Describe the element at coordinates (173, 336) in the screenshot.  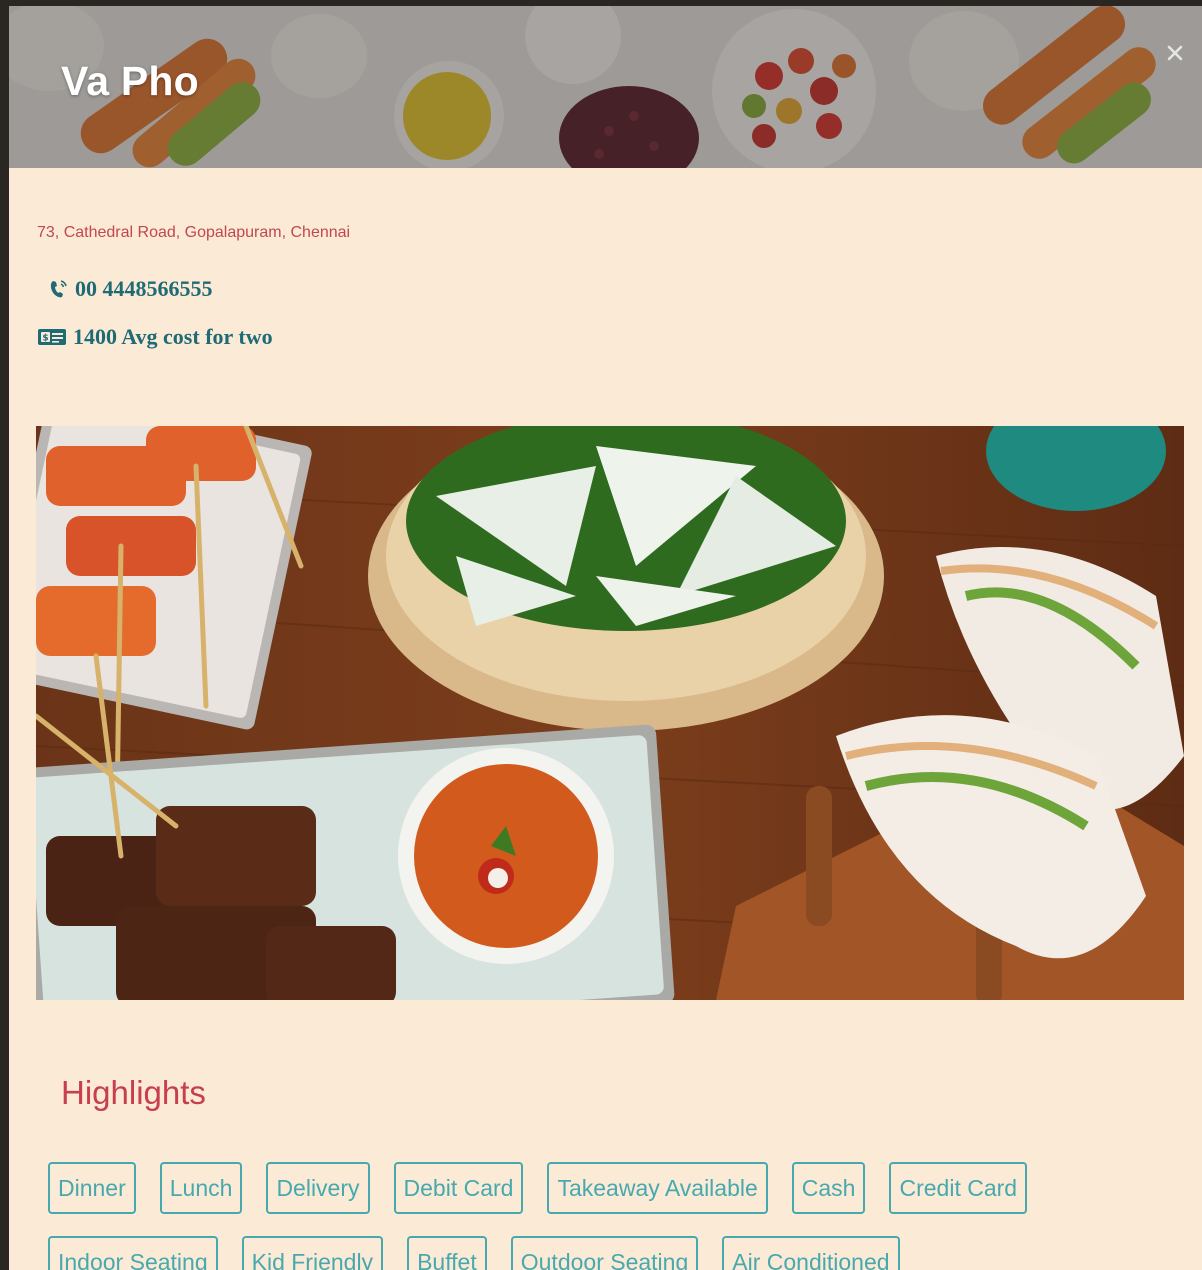
I see `cost-text: 1400 Avg cost for two` at that location.